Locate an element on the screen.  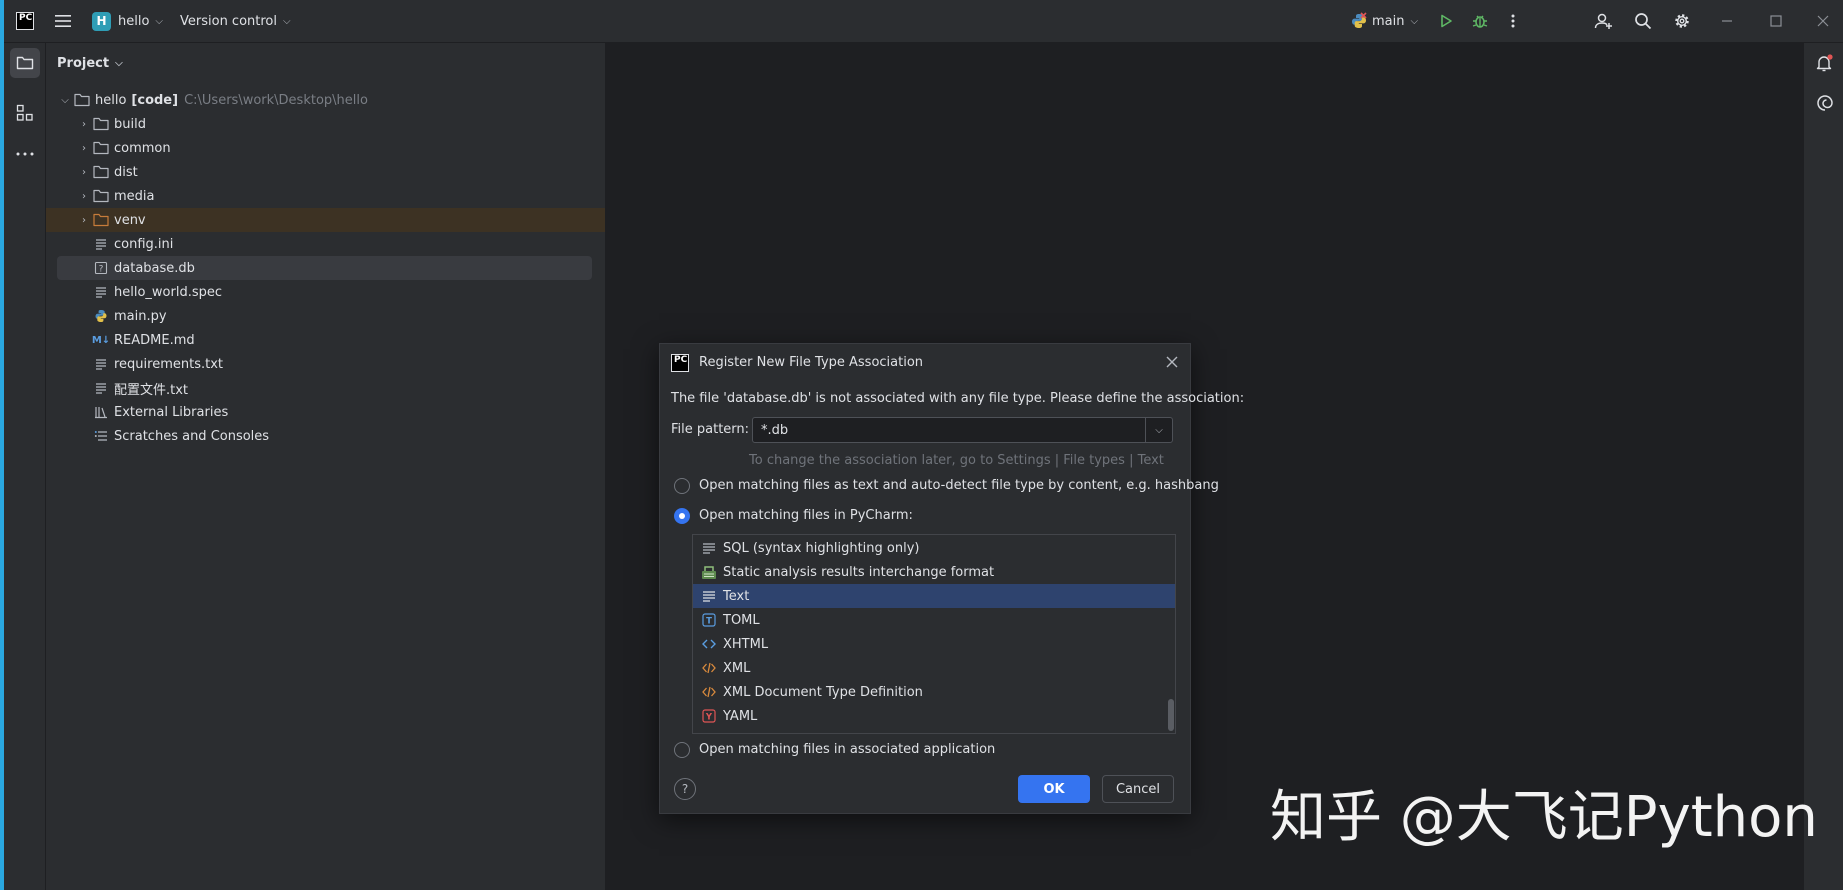
project-path: C:\Users\work\Desktop\hello is located at coordinates (276, 100).